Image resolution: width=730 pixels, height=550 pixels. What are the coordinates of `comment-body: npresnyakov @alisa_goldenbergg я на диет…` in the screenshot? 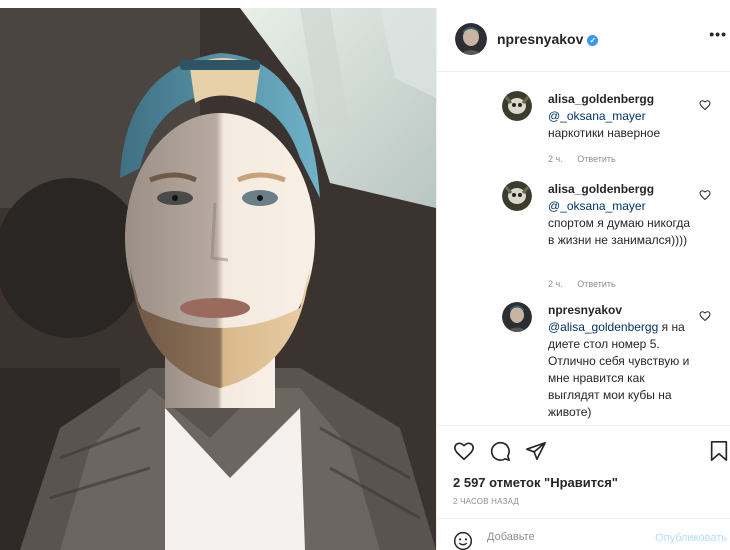 It's located at (623, 361).